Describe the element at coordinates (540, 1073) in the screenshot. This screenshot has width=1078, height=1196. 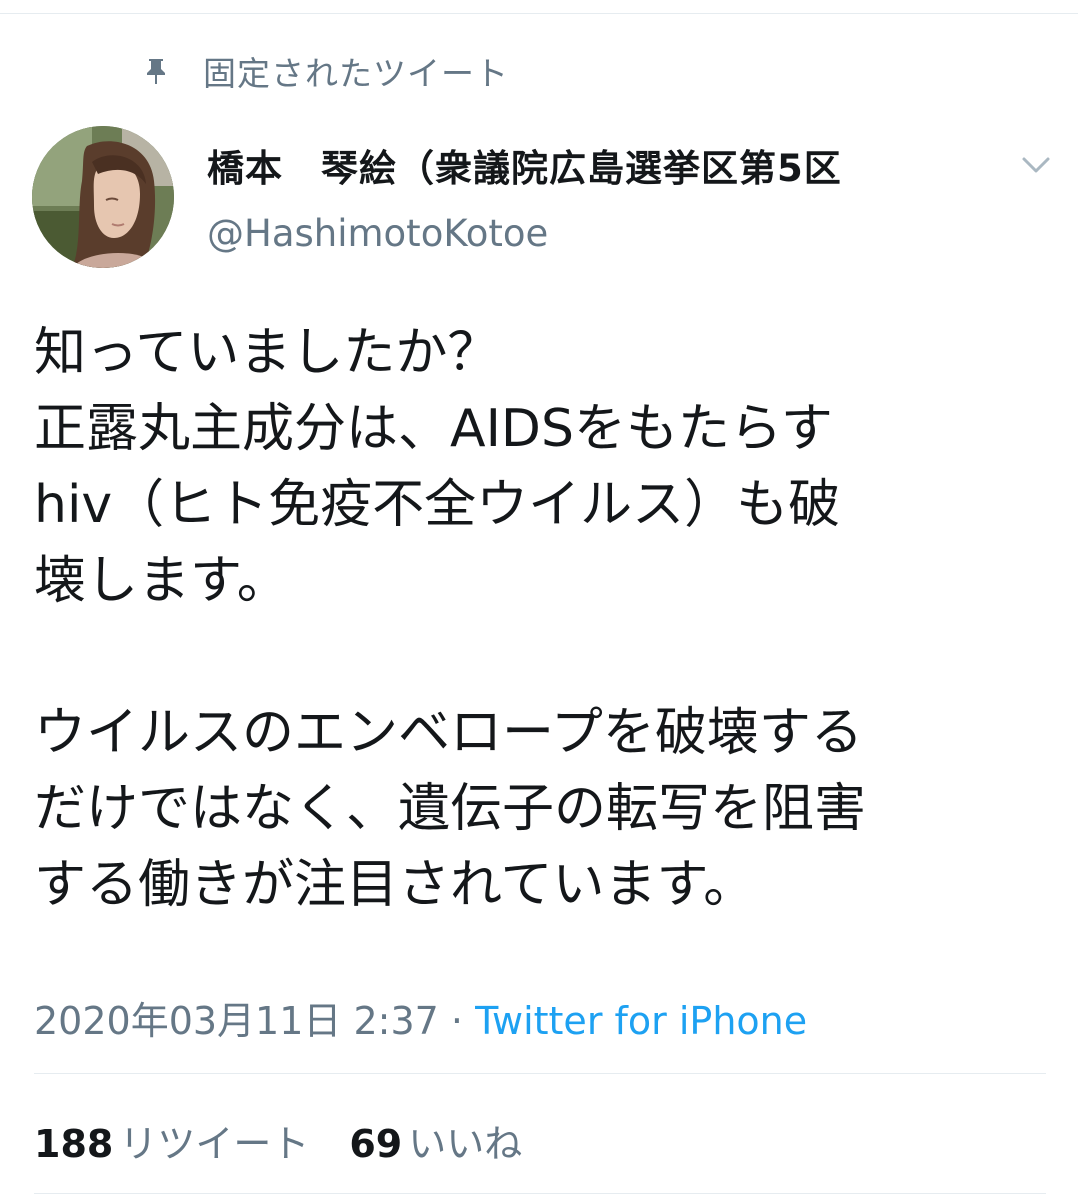
I see `stats-divider` at that location.